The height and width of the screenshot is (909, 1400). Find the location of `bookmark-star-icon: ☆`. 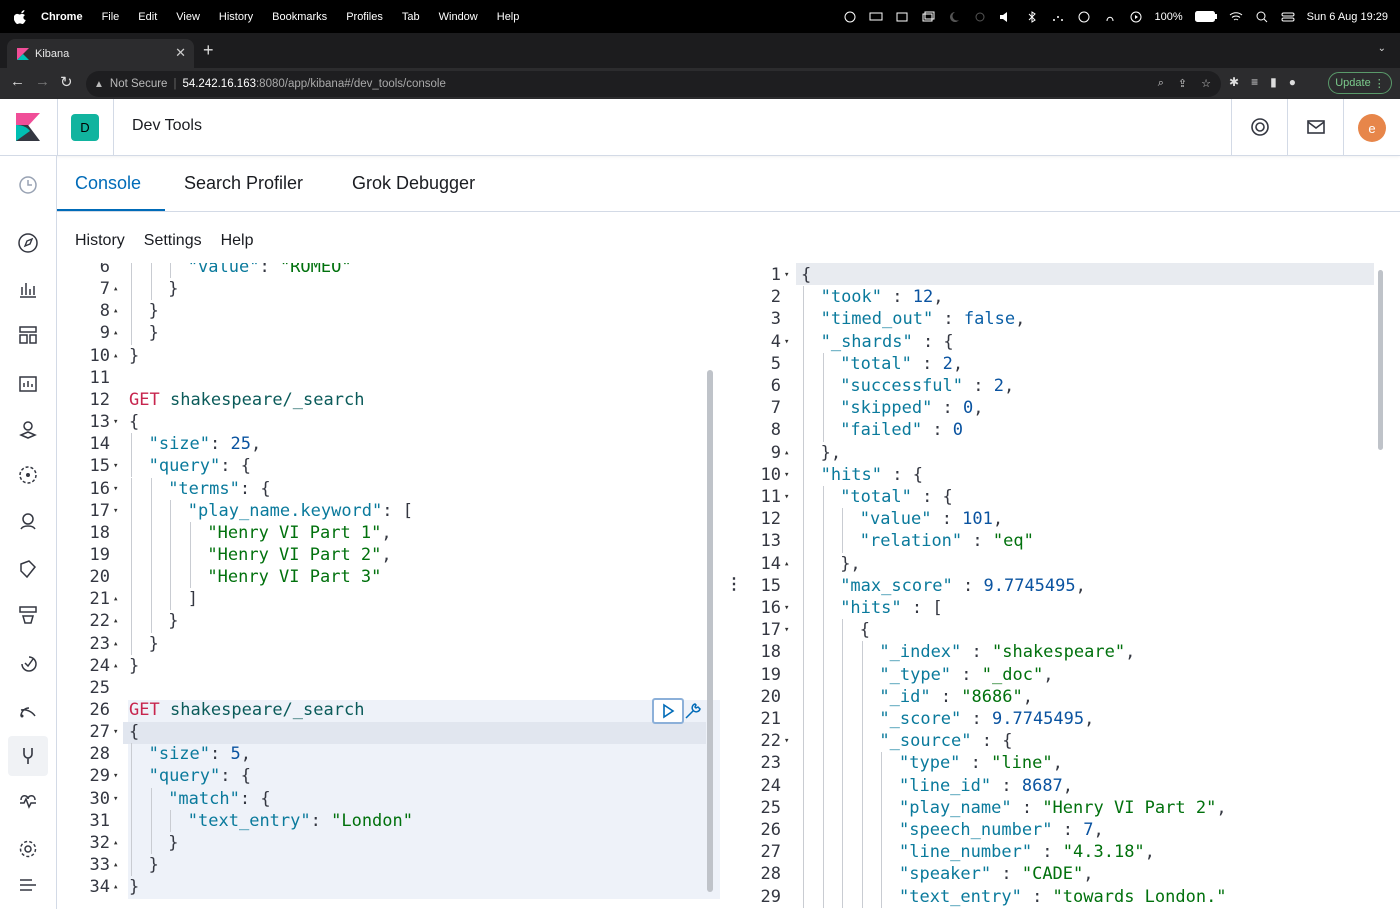

bookmark-star-icon: ☆ is located at coordinates (1206, 83).